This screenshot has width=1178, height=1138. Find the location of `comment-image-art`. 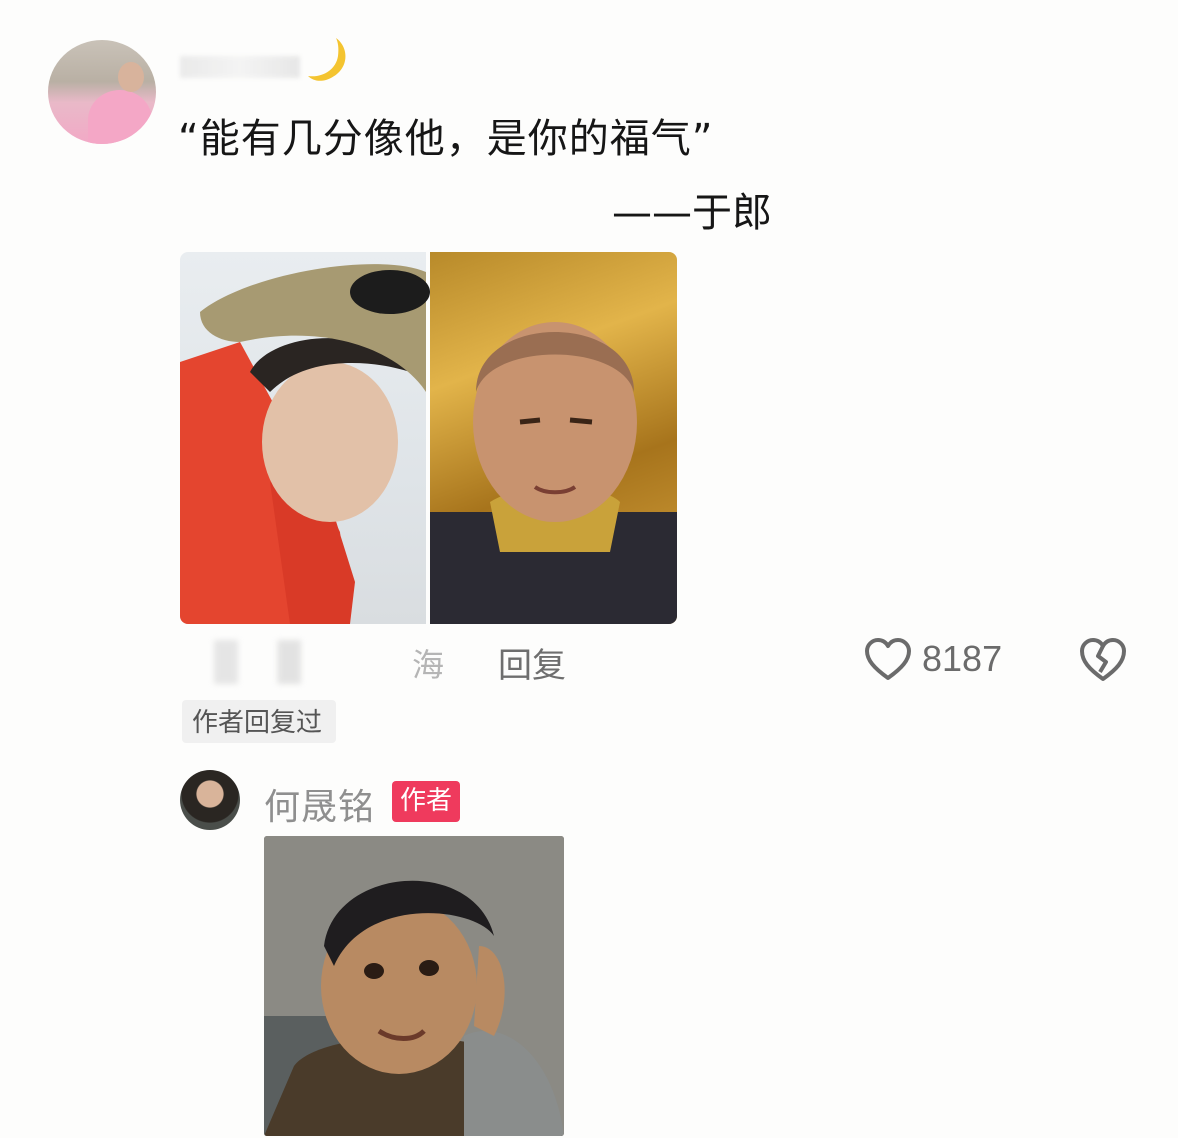

comment-image-art is located at coordinates (428, 444).